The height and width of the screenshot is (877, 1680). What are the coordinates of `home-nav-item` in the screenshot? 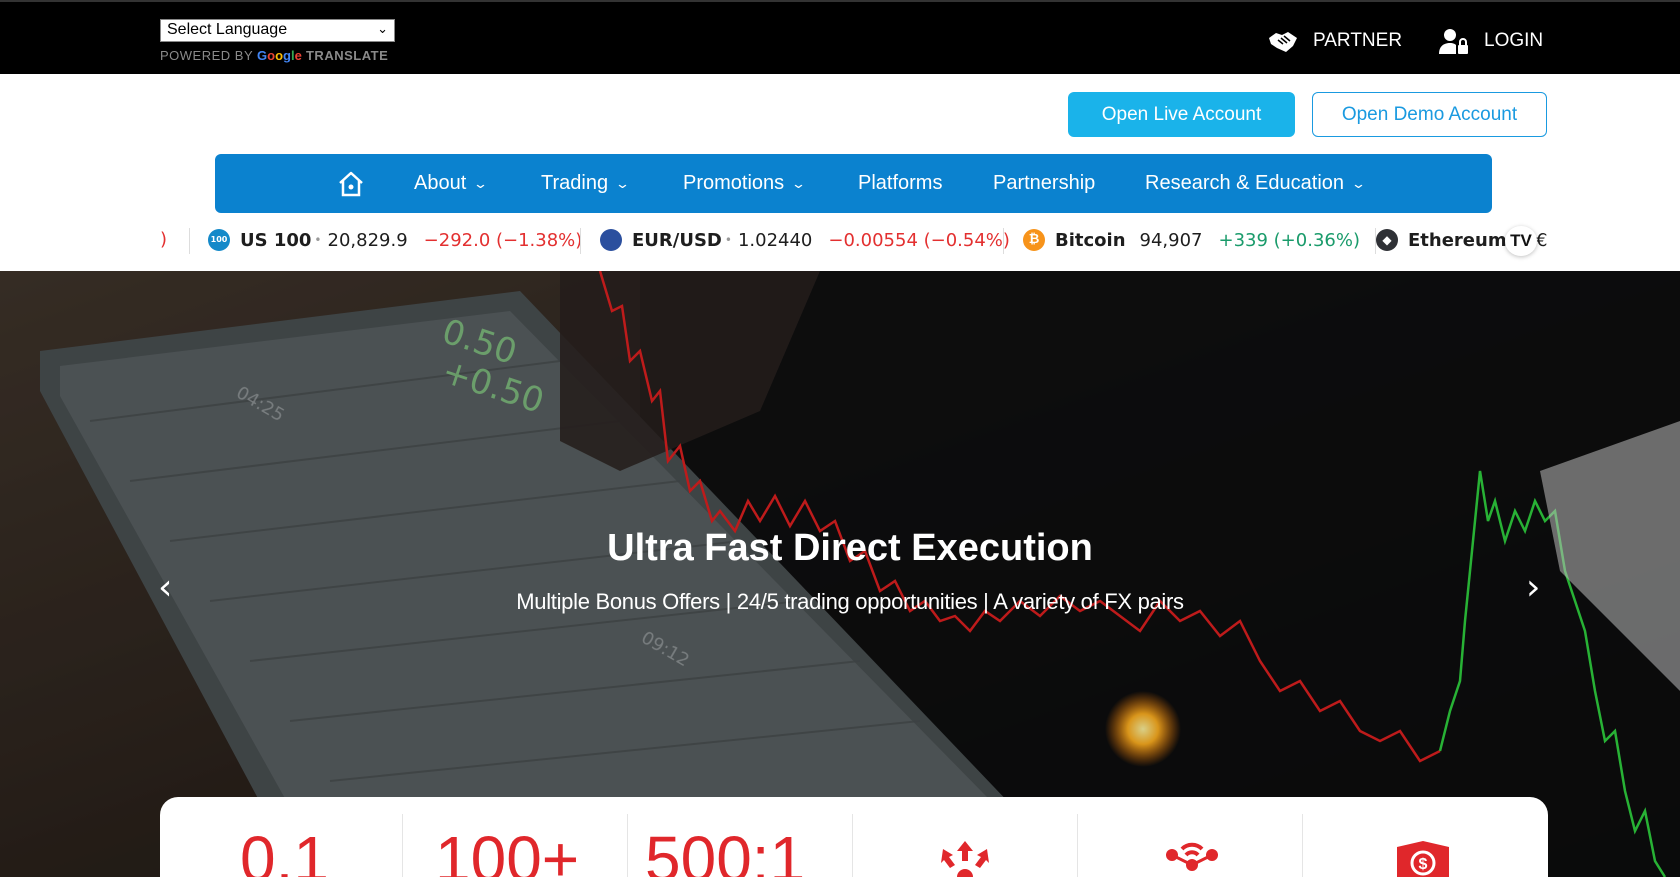 It's located at (351, 186).